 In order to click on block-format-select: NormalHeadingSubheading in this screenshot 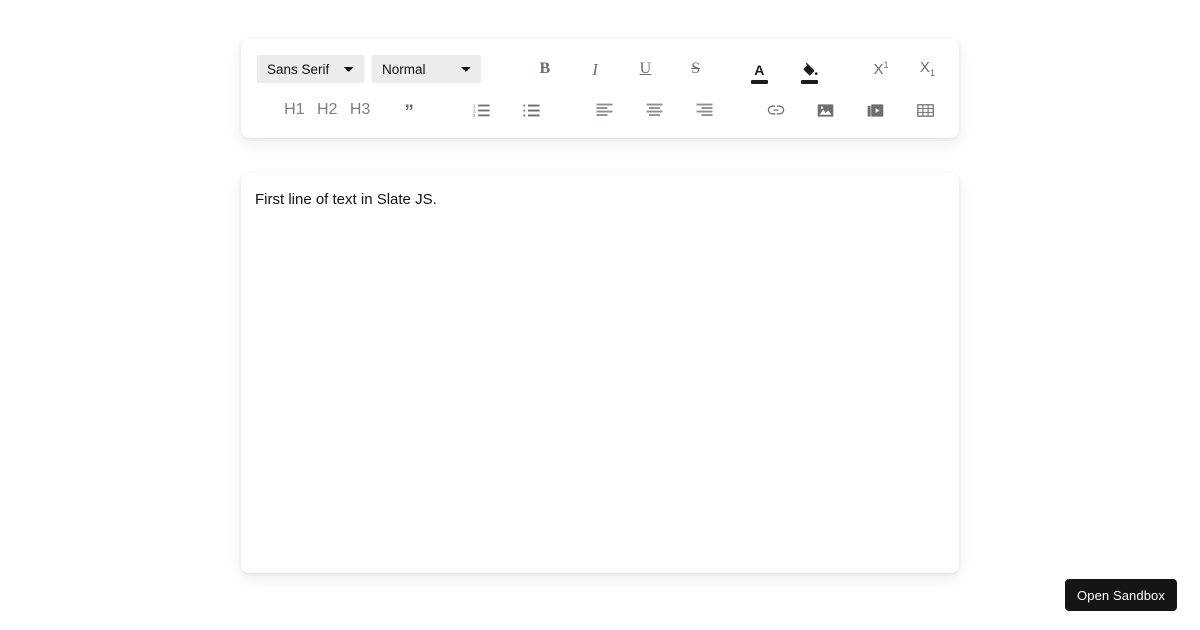, I will do `click(426, 69)`.